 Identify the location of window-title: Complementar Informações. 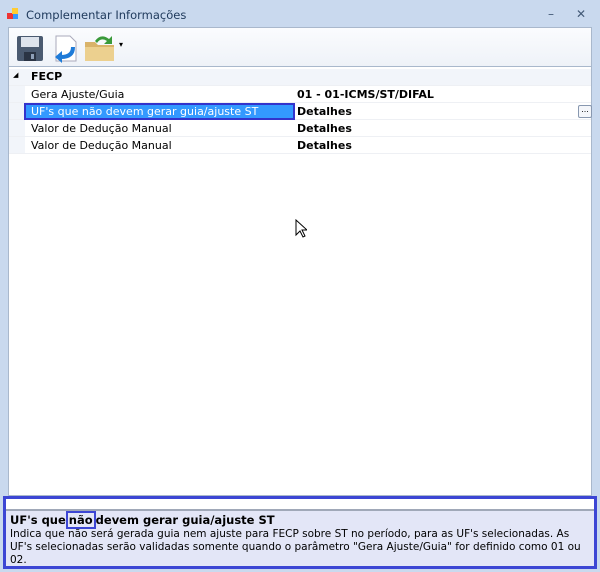
(106, 15).